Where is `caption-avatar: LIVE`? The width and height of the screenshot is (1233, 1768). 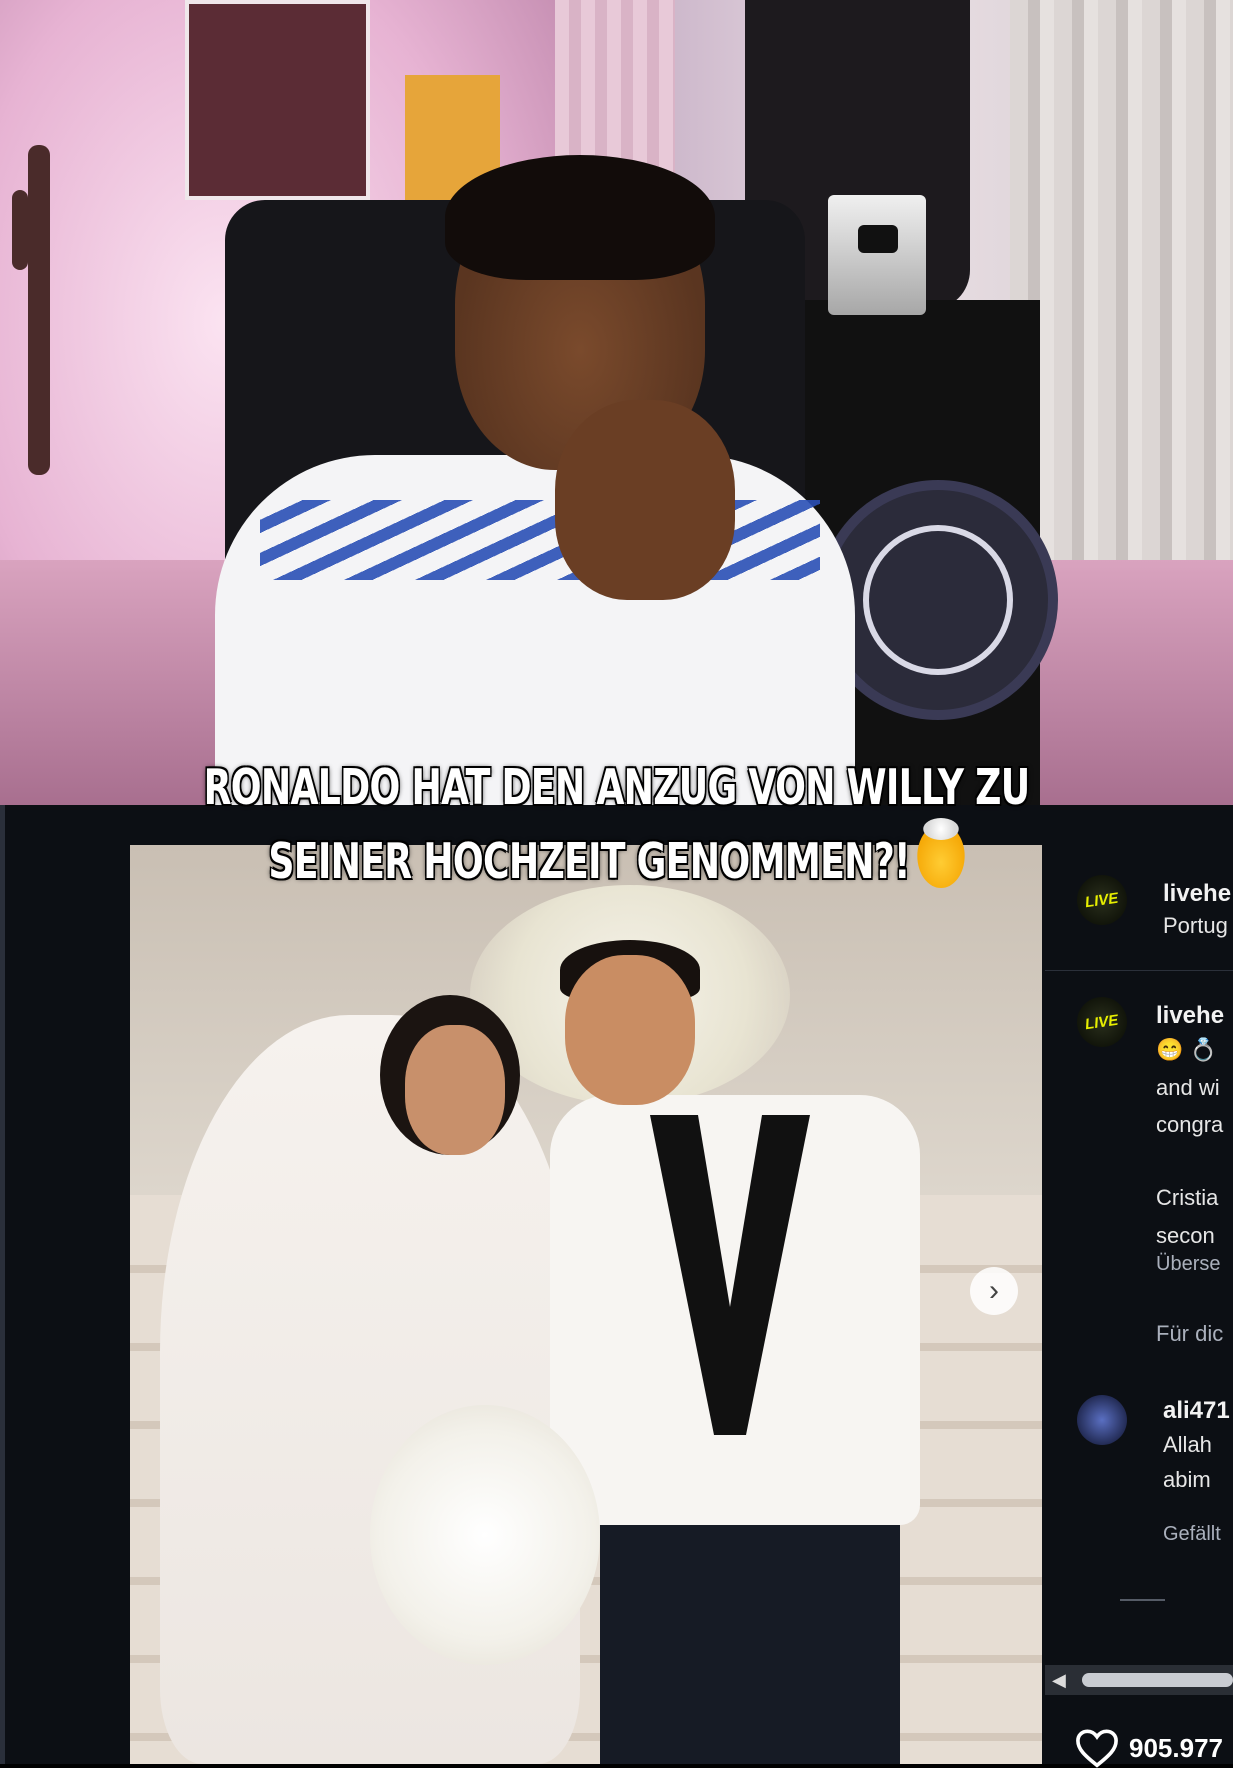 caption-avatar: LIVE is located at coordinates (1102, 1022).